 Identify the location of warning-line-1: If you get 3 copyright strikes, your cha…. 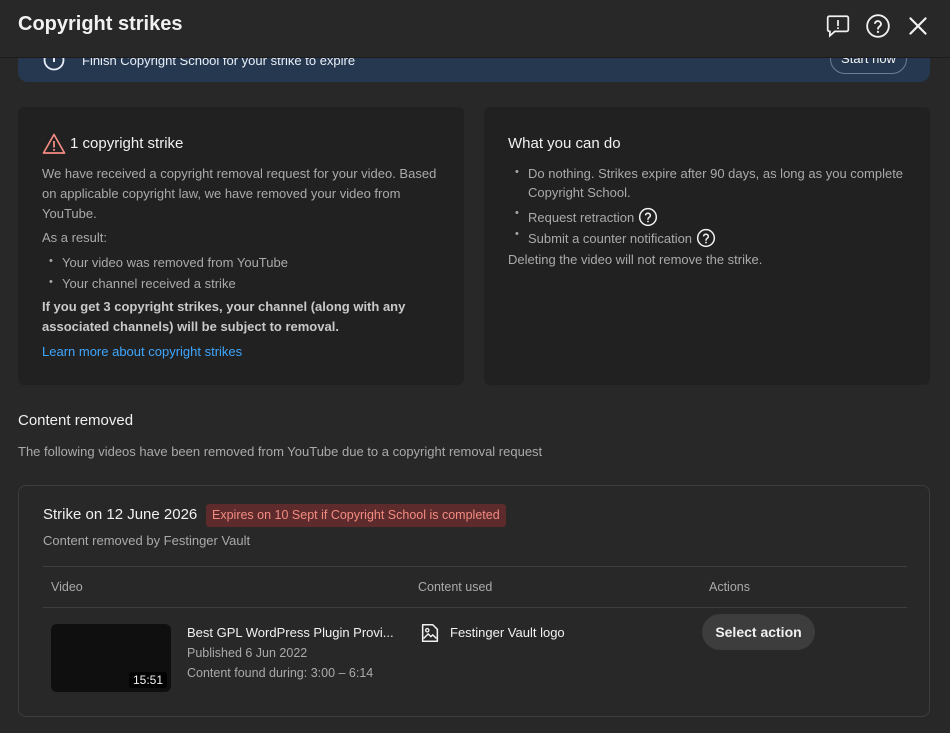
(224, 306).